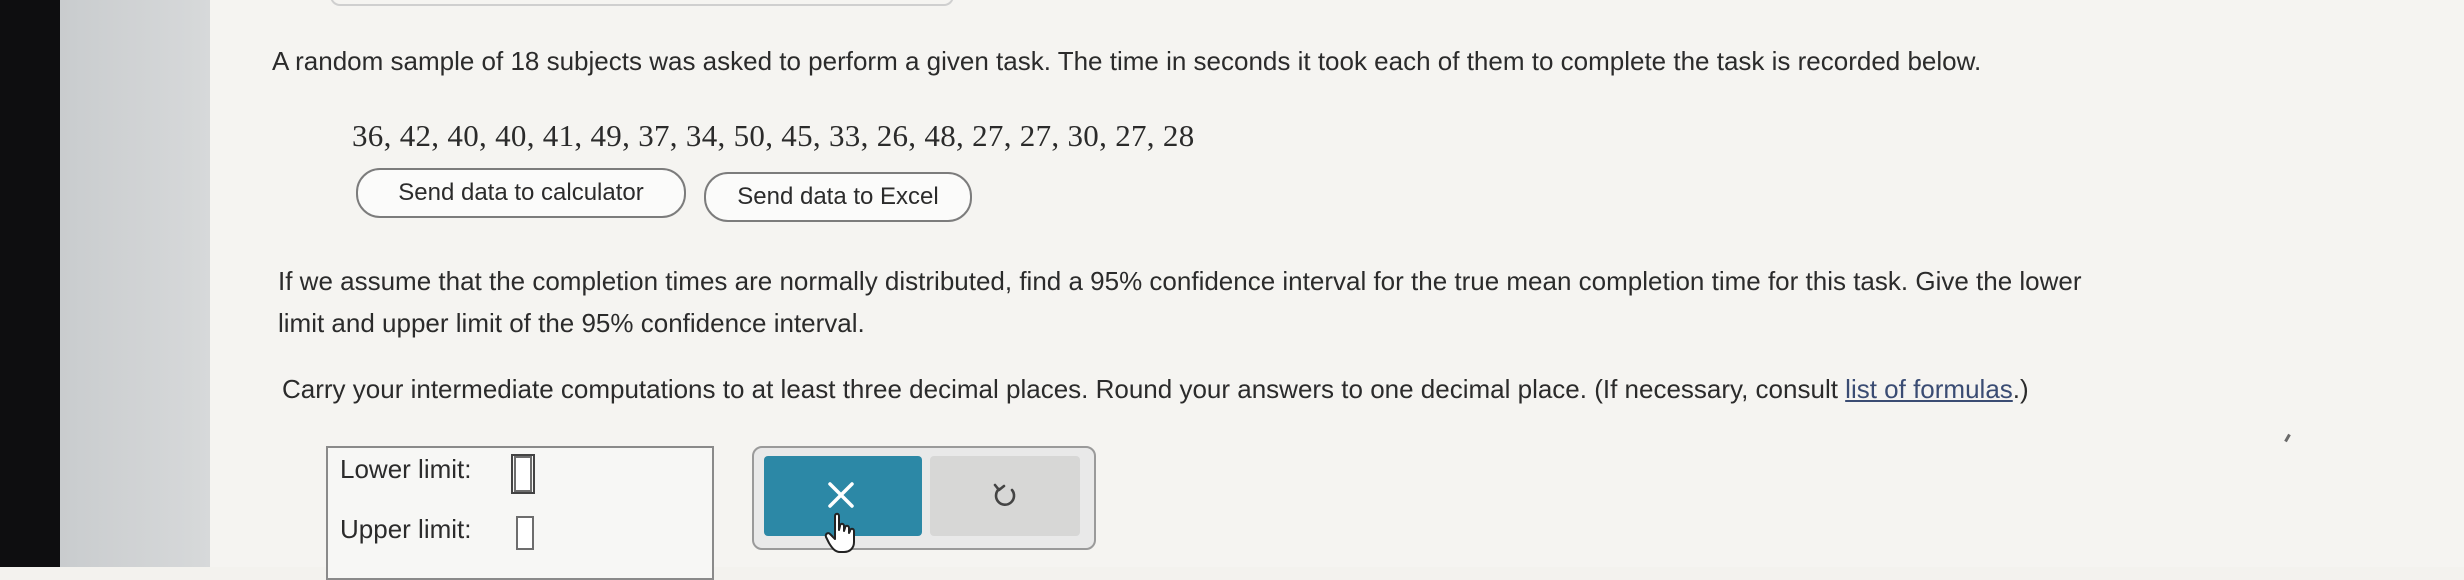 The width and height of the screenshot is (2464, 580). I want to click on upper-limit-input, so click(525, 533).